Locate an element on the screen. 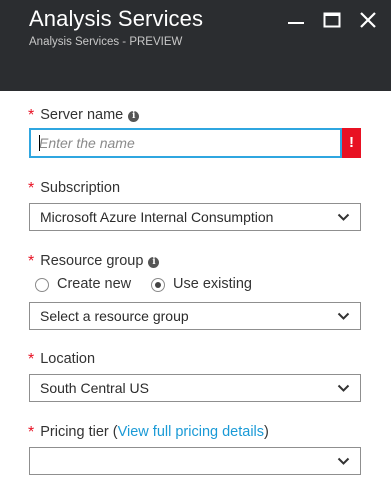 The height and width of the screenshot is (490, 391). radio-use-existing-label: Use existing is located at coordinates (212, 284).